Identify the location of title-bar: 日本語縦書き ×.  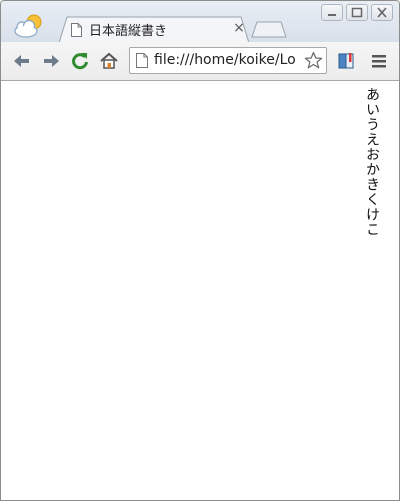
(200, 22).